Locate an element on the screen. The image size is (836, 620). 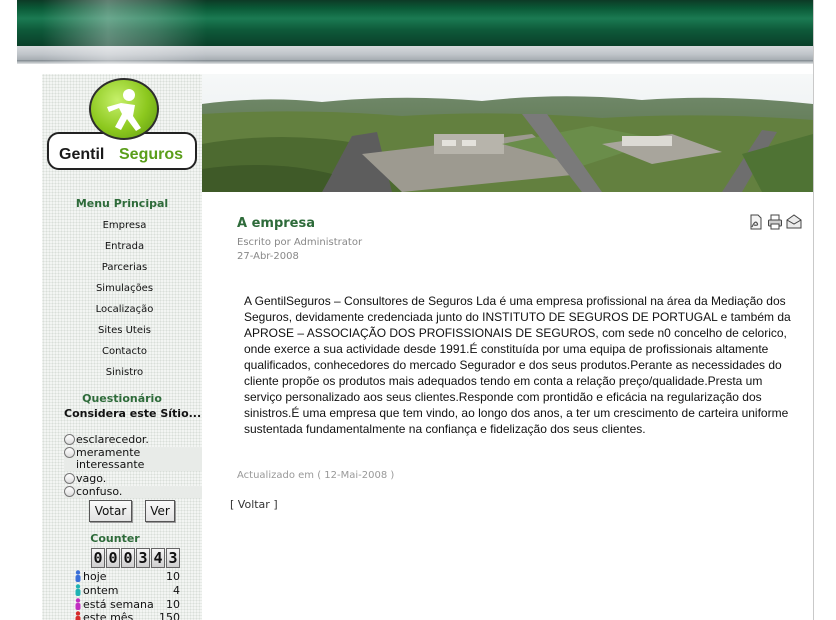
email-icon is located at coordinates (794, 222).